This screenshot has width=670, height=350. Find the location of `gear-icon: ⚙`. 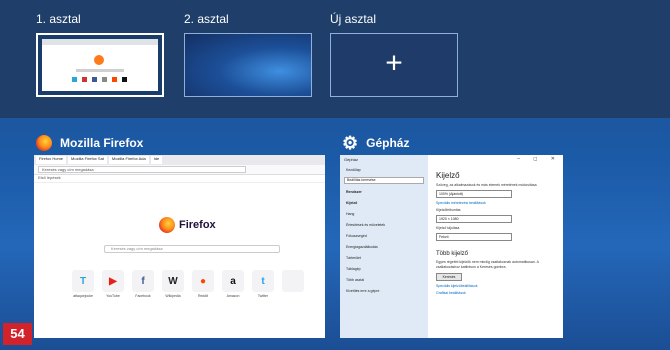

gear-icon: ⚙ is located at coordinates (350, 143).